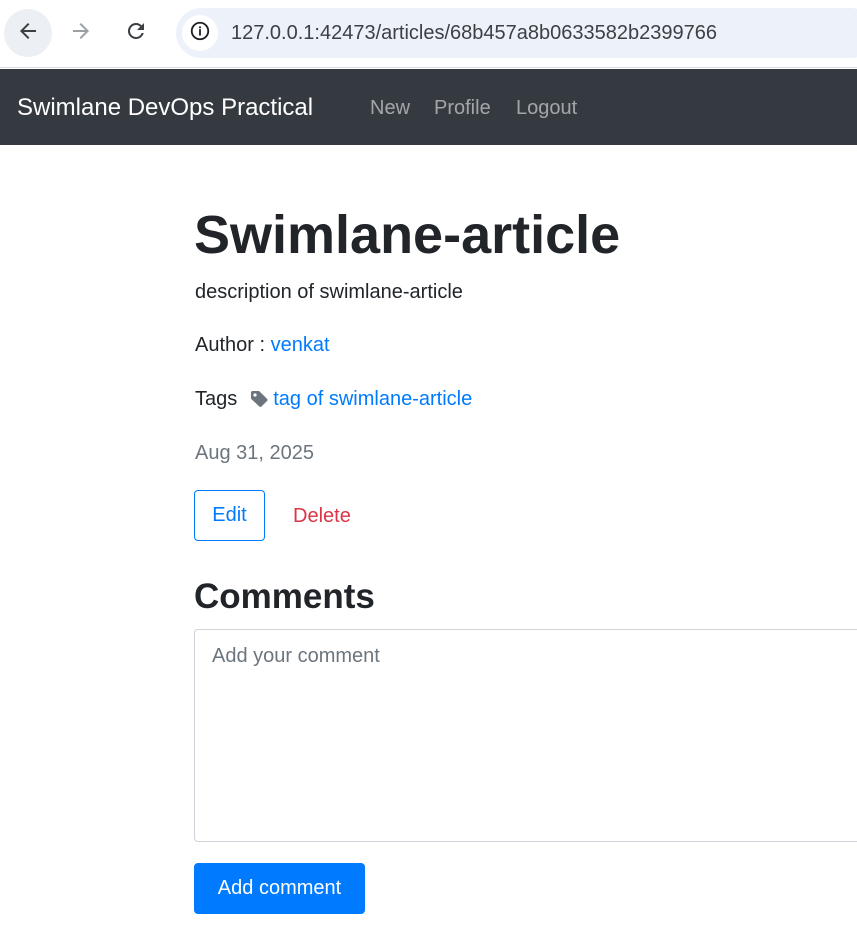  Describe the element at coordinates (322, 516) in the screenshot. I see `delete-button: Delete` at that location.